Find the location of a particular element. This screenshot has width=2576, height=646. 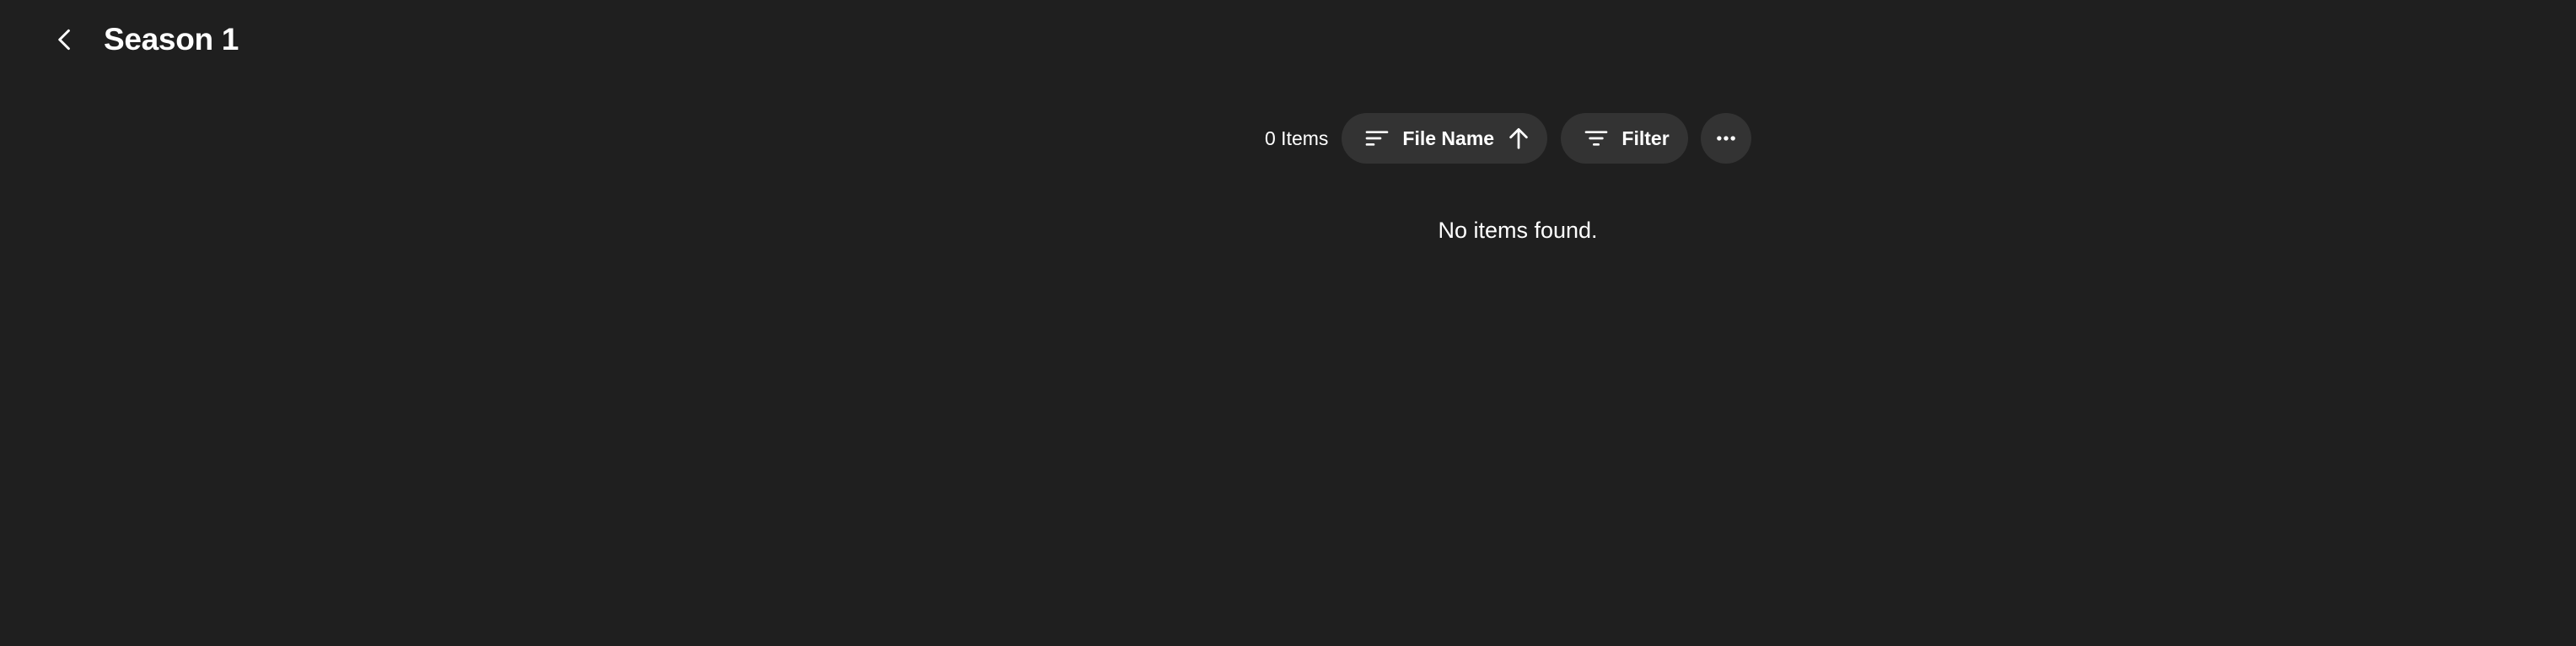

chevron-left-icon is located at coordinates (64, 40).